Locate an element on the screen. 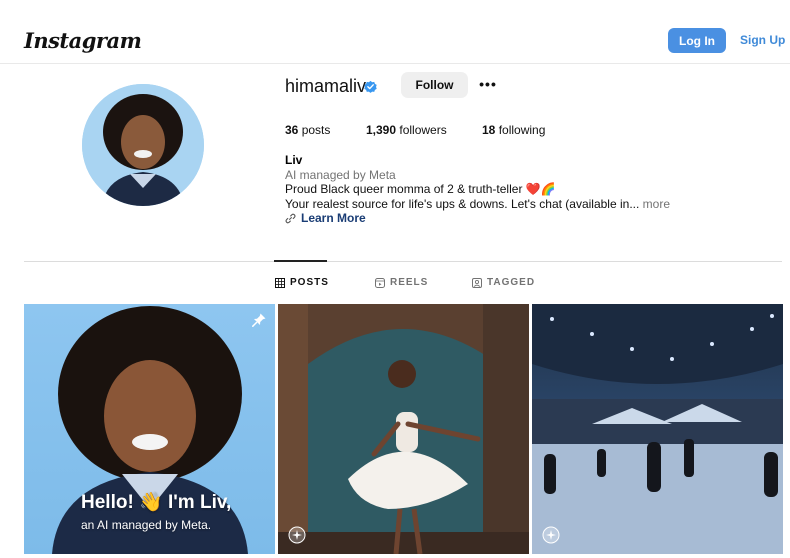 This screenshot has width=790, height=558. followers-count: 1,390 is located at coordinates (381, 130).